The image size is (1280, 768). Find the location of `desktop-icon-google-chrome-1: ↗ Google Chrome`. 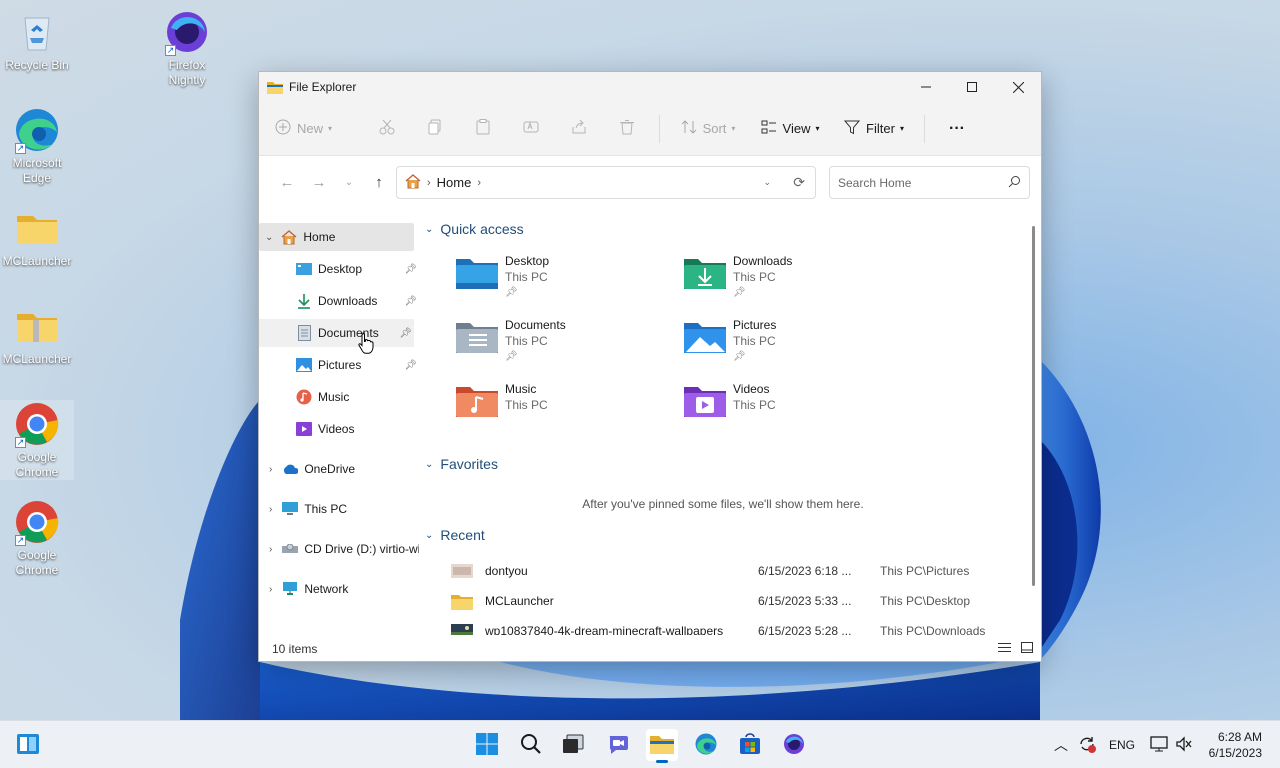

desktop-icon-google-chrome-1: ↗ Google Chrome is located at coordinates (37, 440).